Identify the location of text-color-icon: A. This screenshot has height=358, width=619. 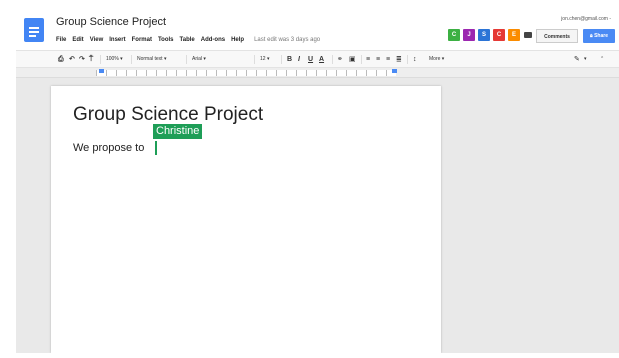
(321, 59).